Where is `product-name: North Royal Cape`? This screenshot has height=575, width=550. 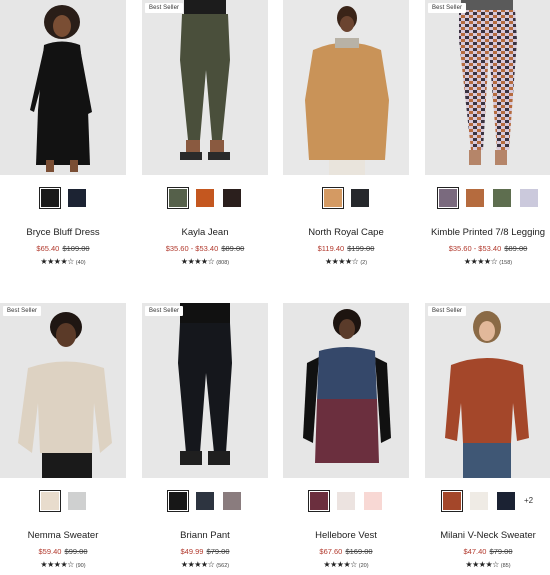
product-name: North Royal Cape is located at coordinates (346, 232).